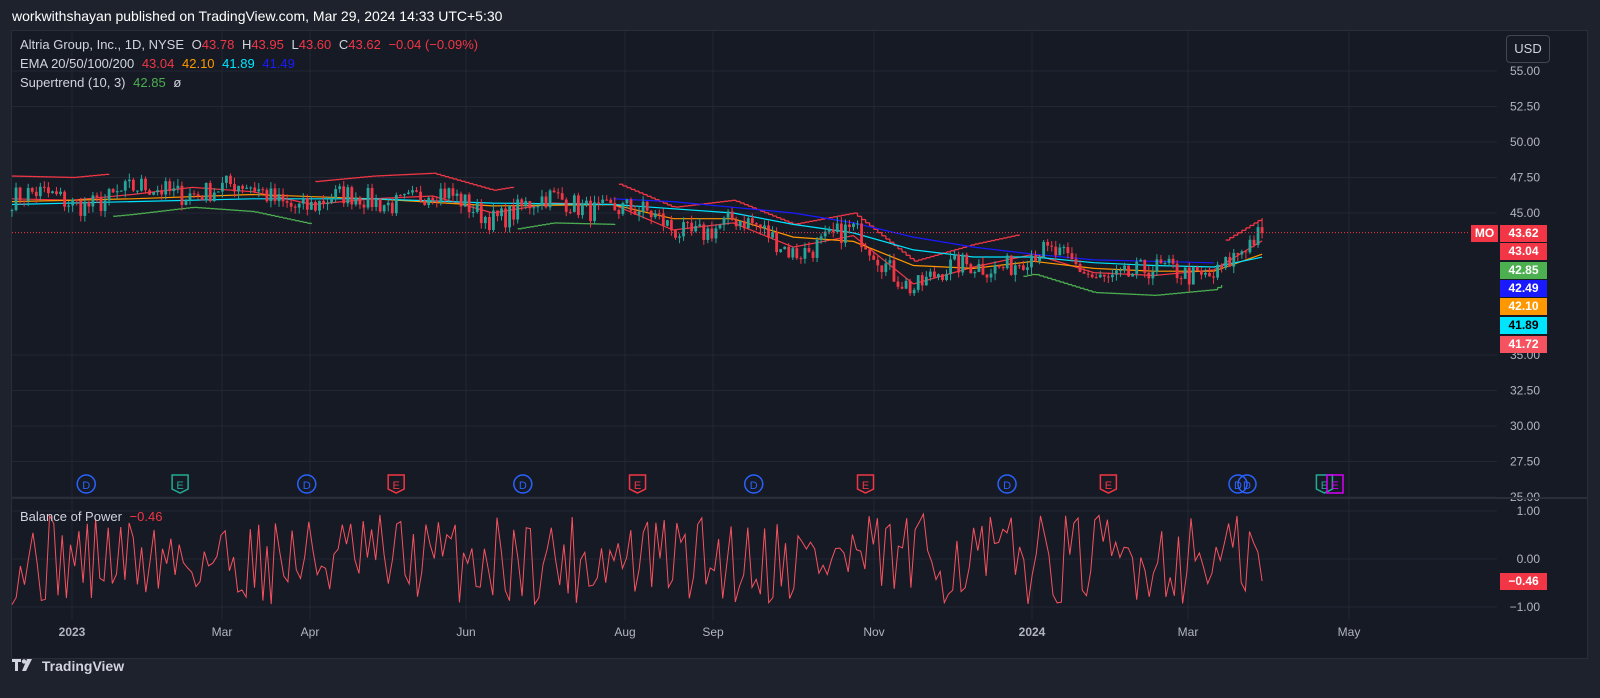 The image size is (1600, 698). Describe the element at coordinates (1525, 426) in the screenshot. I see `price-axis-label: 30.00` at that location.